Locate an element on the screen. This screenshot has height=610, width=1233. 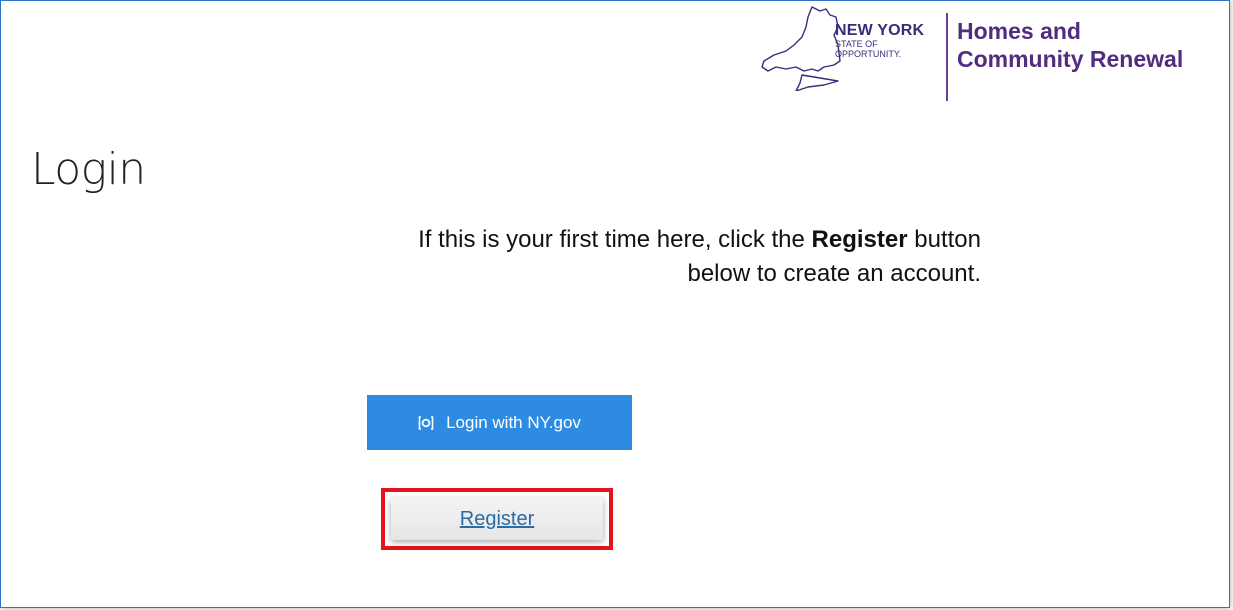
agency-line1: Homes and is located at coordinates (1019, 31).